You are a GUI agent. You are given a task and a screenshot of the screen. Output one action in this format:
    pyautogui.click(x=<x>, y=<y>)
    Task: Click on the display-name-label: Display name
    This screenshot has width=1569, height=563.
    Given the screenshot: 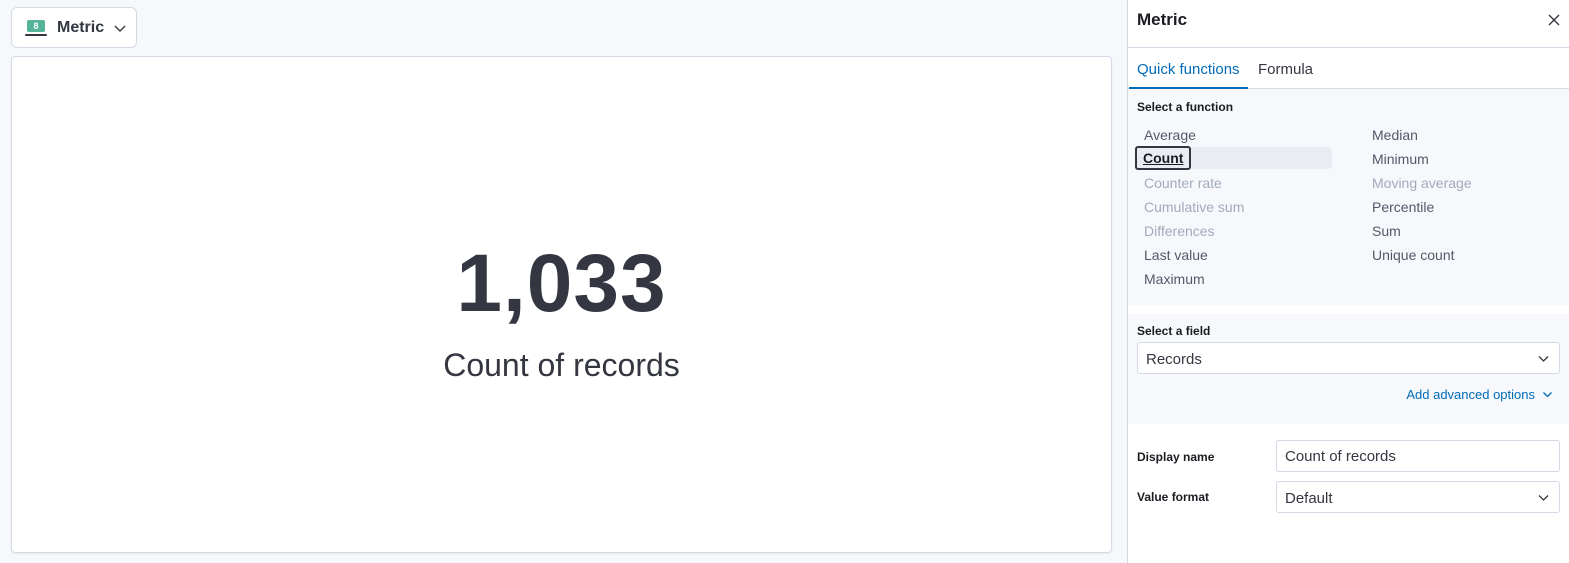 What is the action you would take?
    pyautogui.click(x=1176, y=457)
    